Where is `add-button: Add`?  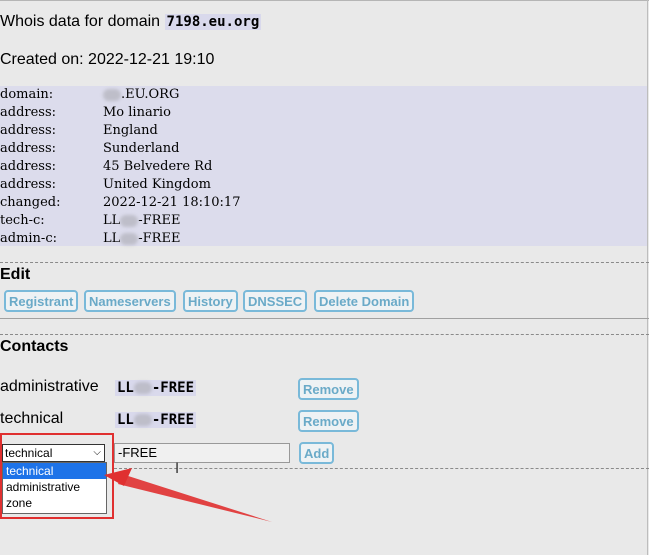
add-button: Add is located at coordinates (316, 453).